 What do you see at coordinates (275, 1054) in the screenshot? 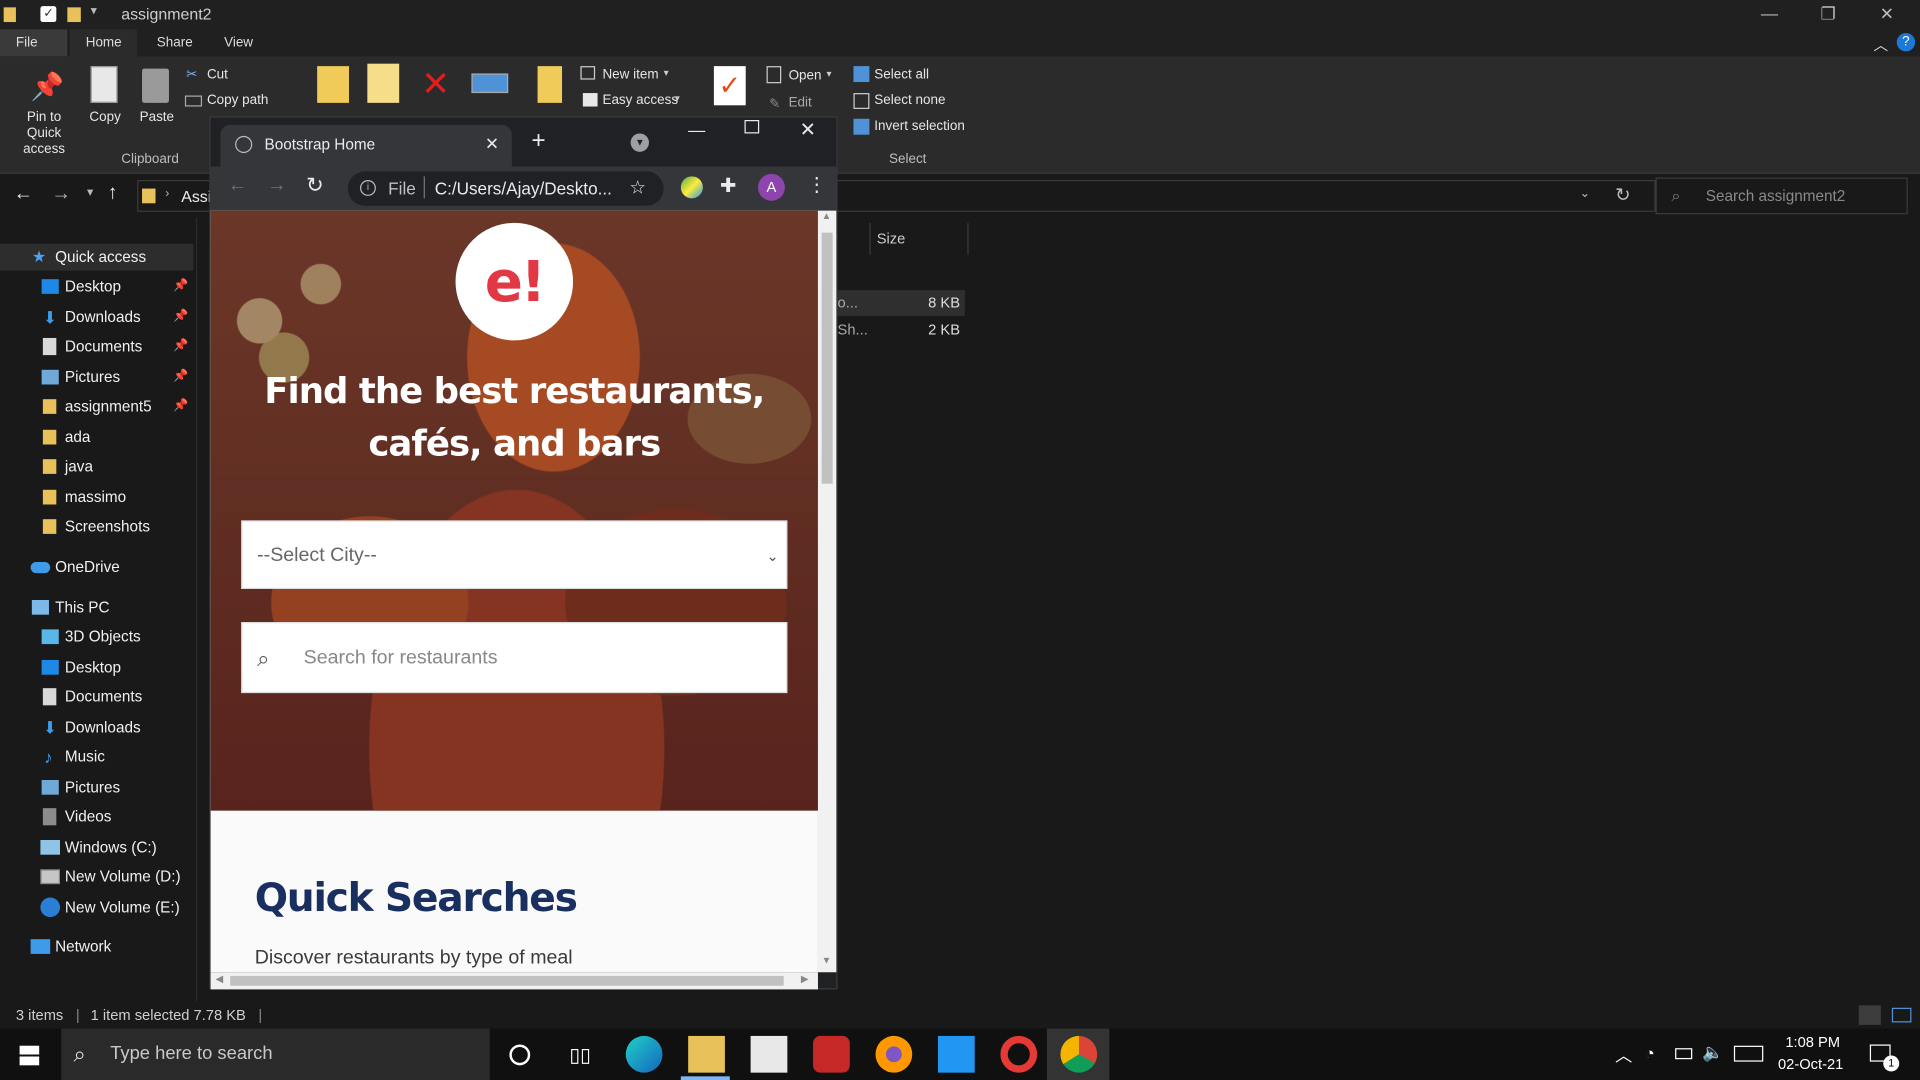
I see `taskbar-search: ⌕ Type here to search` at bounding box center [275, 1054].